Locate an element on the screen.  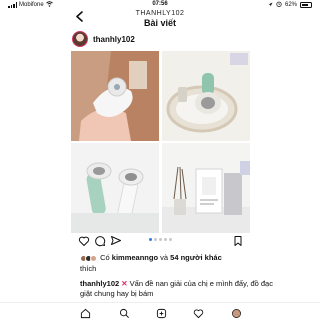
liker-name: kimmeanngo is located at coordinates (135, 257).